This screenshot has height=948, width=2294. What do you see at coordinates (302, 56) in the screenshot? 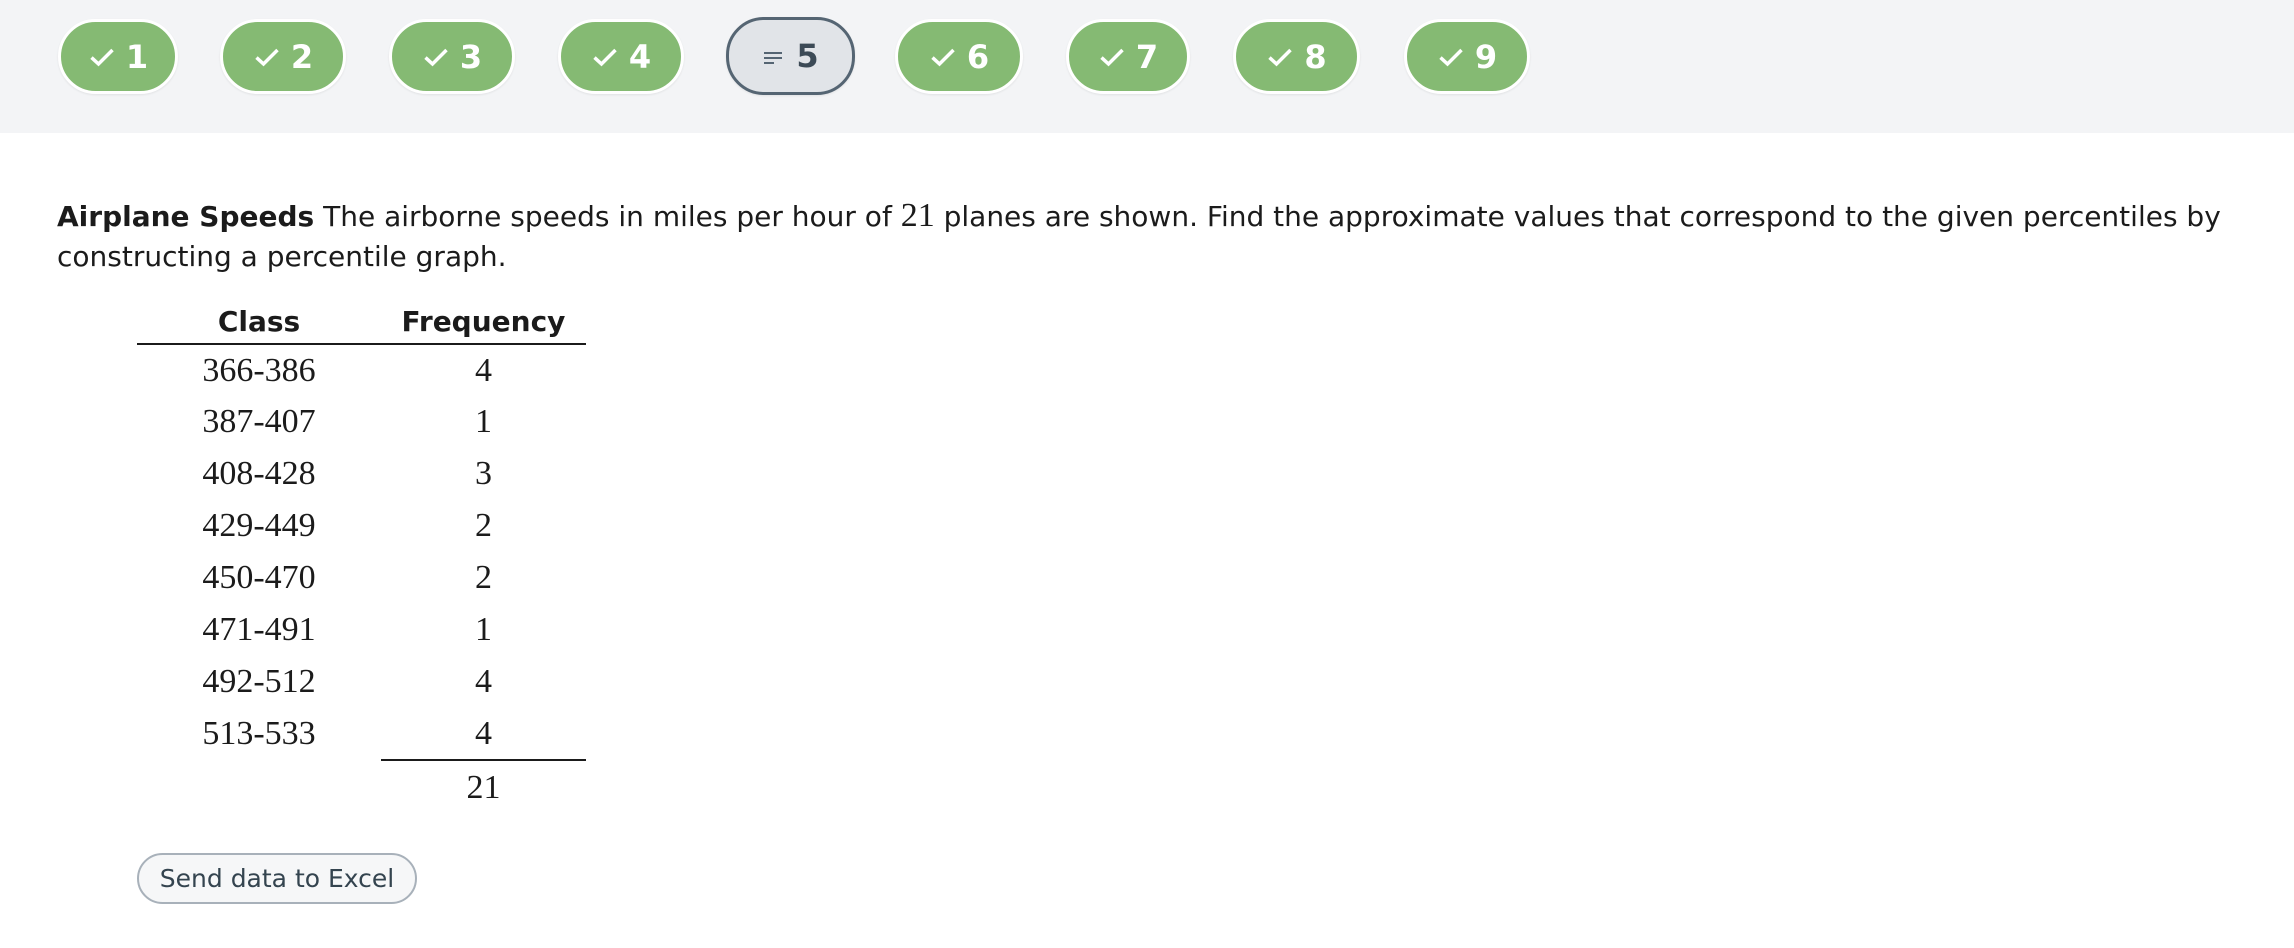
I see `step-label: 2` at bounding box center [302, 56].